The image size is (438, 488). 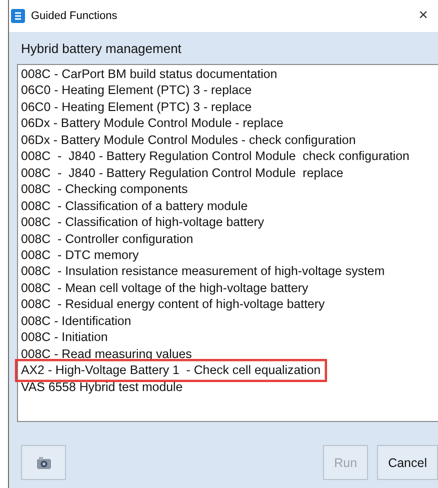 What do you see at coordinates (153, 123) in the screenshot?
I see `list-item: 06Dx - Battery Module Control Module - replace` at bounding box center [153, 123].